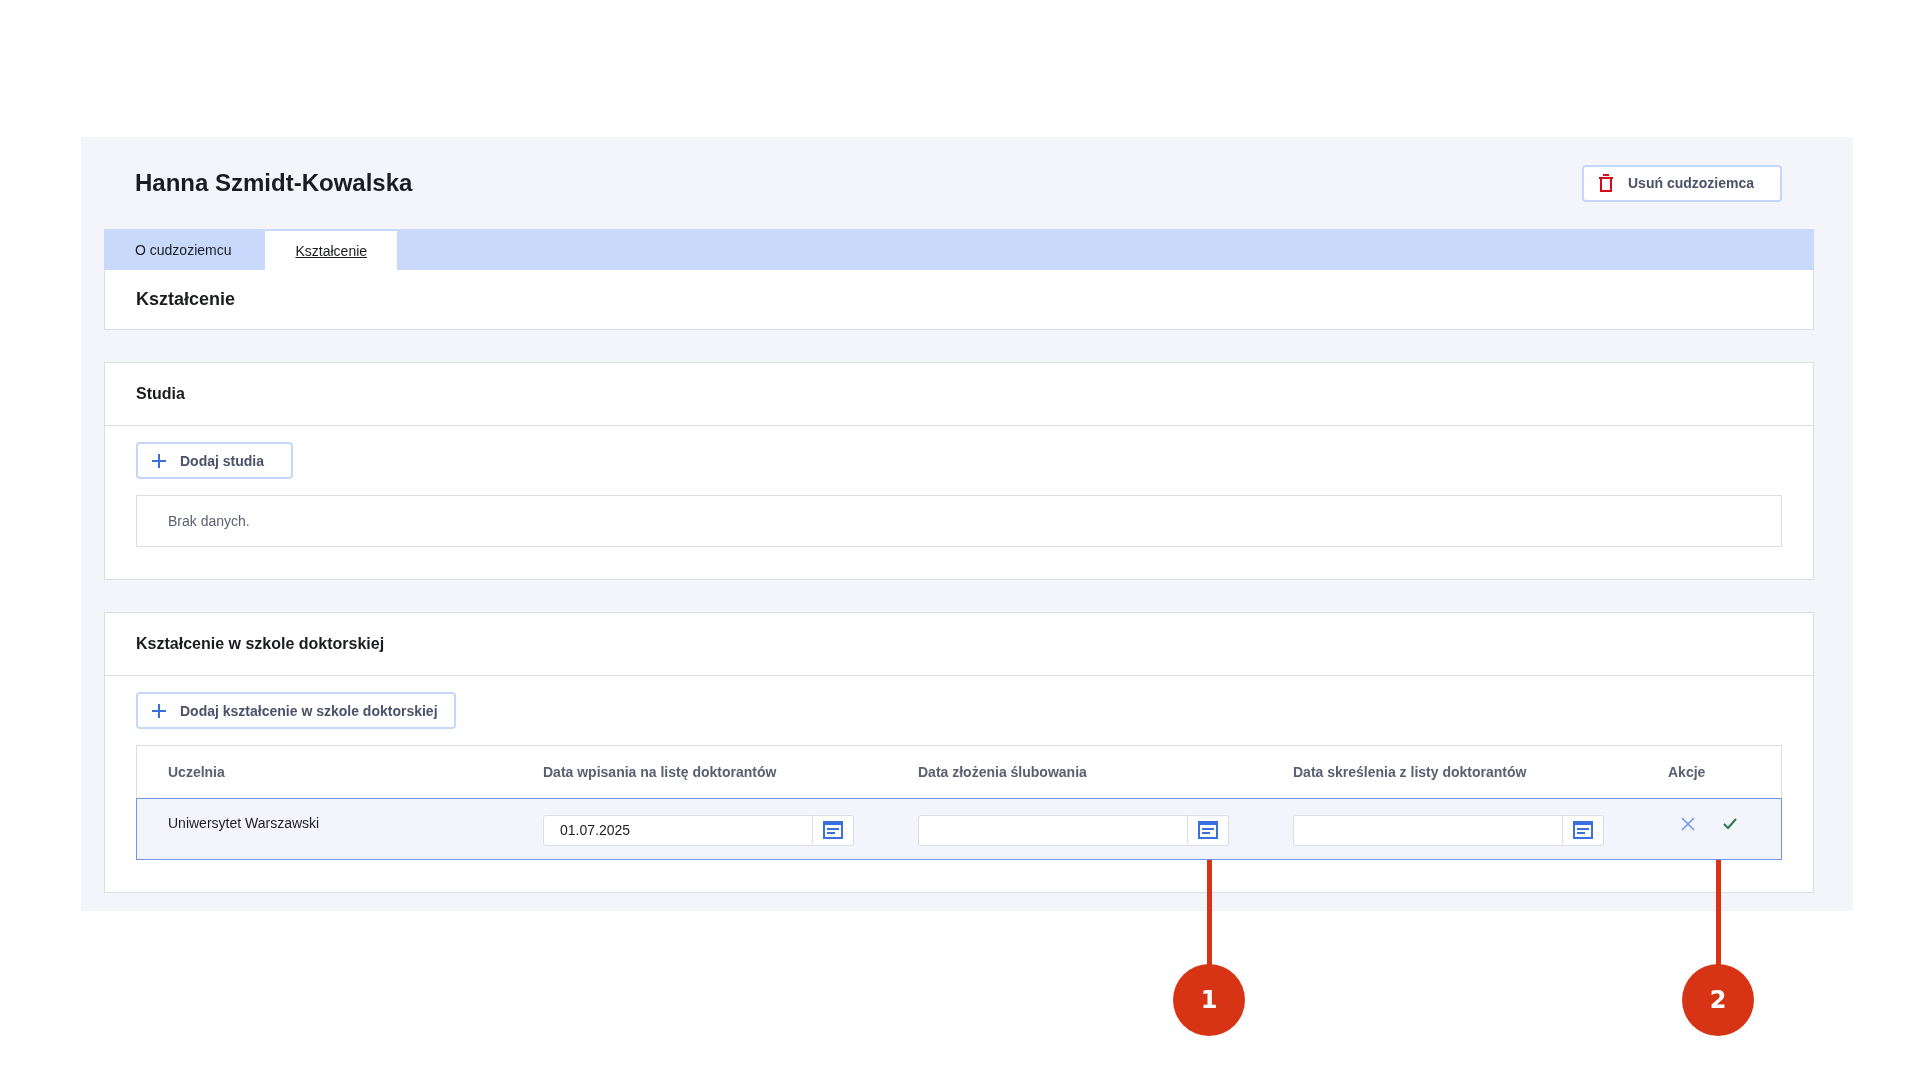  I want to click on tab: O cudzoziemcu, so click(183, 249).